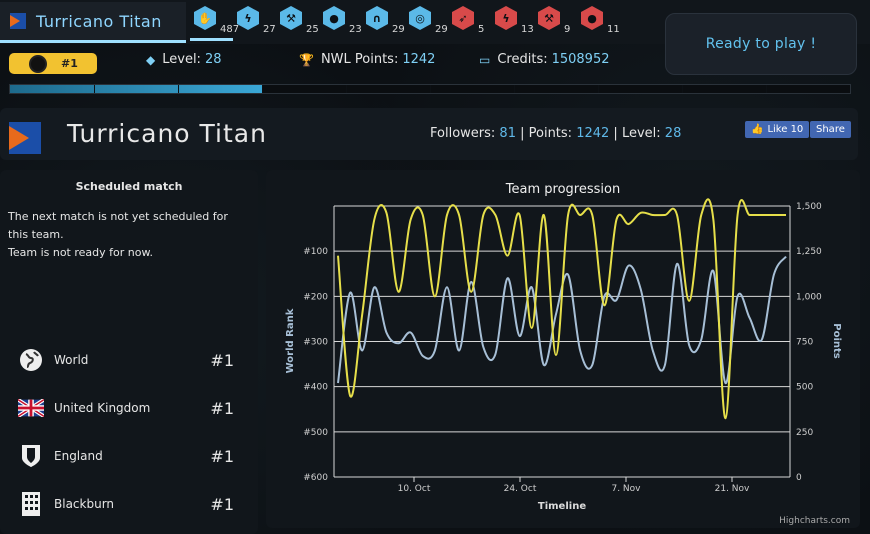 Image resolution: width=870 pixels, height=534 pixels. Describe the element at coordinates (804, 343) in the screenshot. I see `right-tick-label: 750` at that location.